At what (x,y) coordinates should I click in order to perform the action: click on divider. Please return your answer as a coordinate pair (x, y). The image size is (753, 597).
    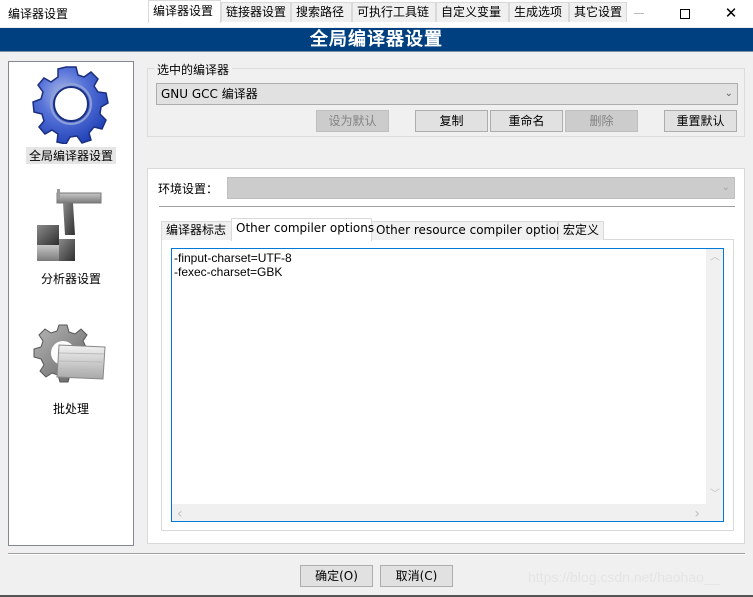
    Looking at the image, I should click on (447, 206).